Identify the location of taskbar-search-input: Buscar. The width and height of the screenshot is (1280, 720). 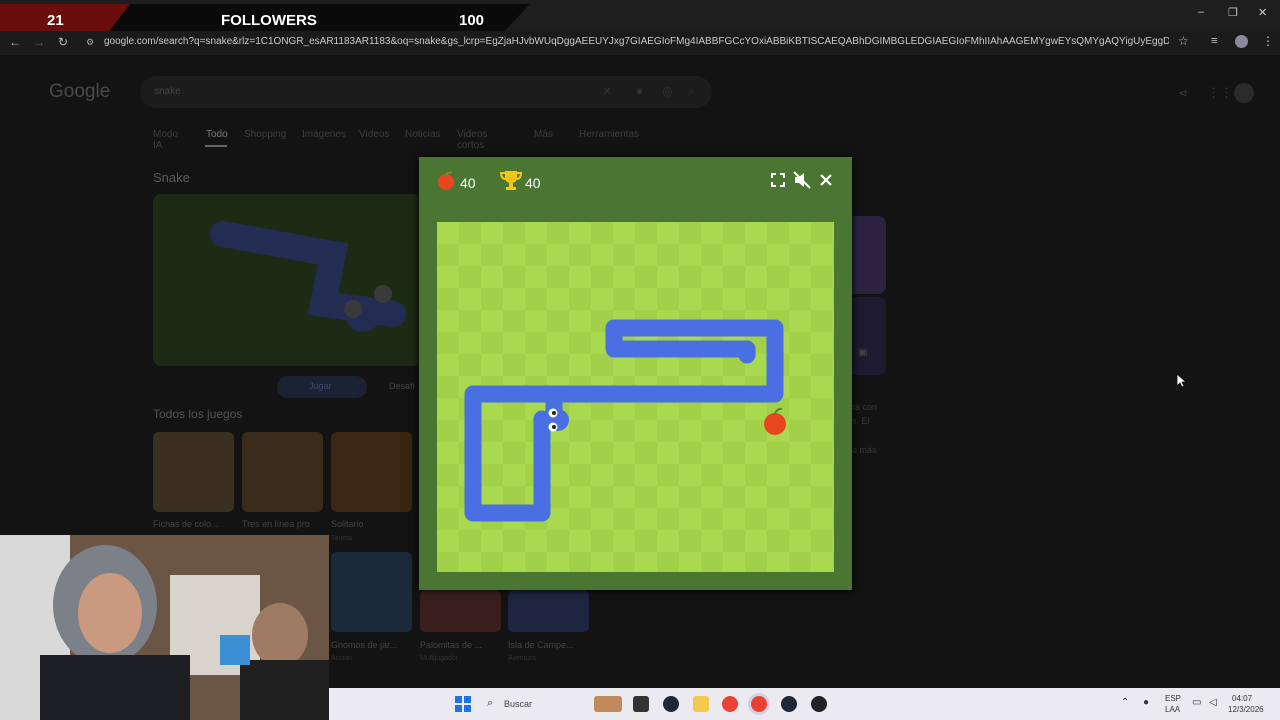
(518, 704).